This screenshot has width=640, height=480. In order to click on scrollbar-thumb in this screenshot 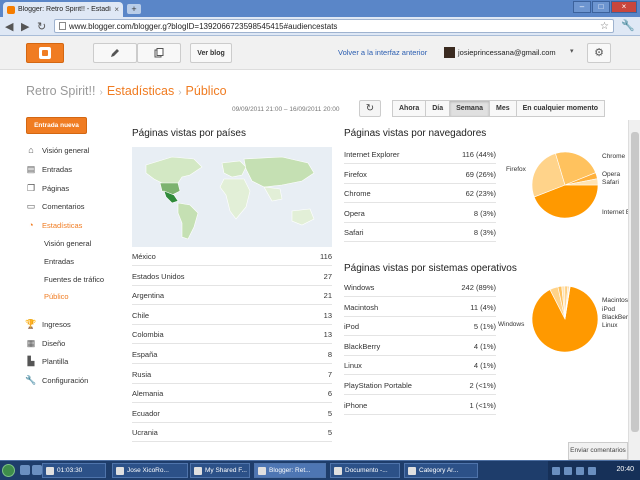, I will do `click(635, 282)`.